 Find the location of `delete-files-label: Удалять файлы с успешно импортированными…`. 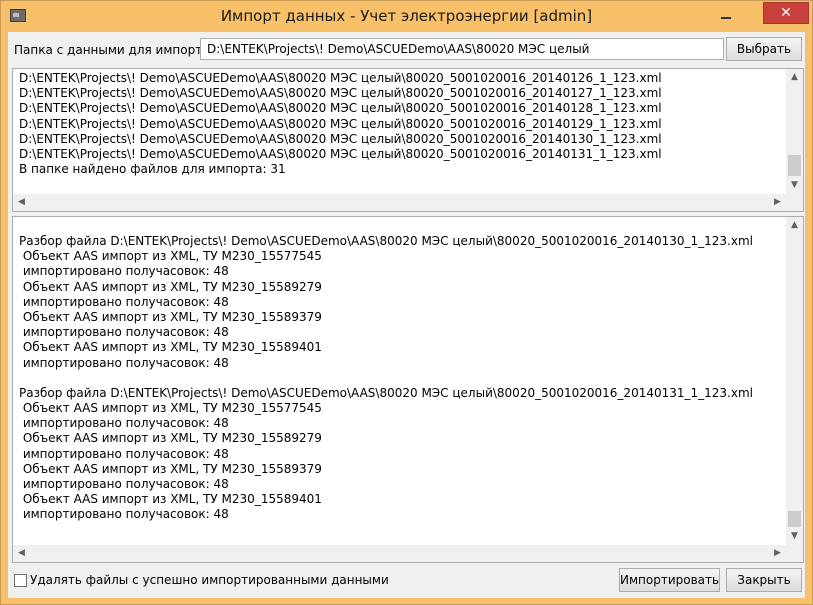

delete-files-label: Удалять файлы с успешно импортированными… is located at coordinates (209, 580).